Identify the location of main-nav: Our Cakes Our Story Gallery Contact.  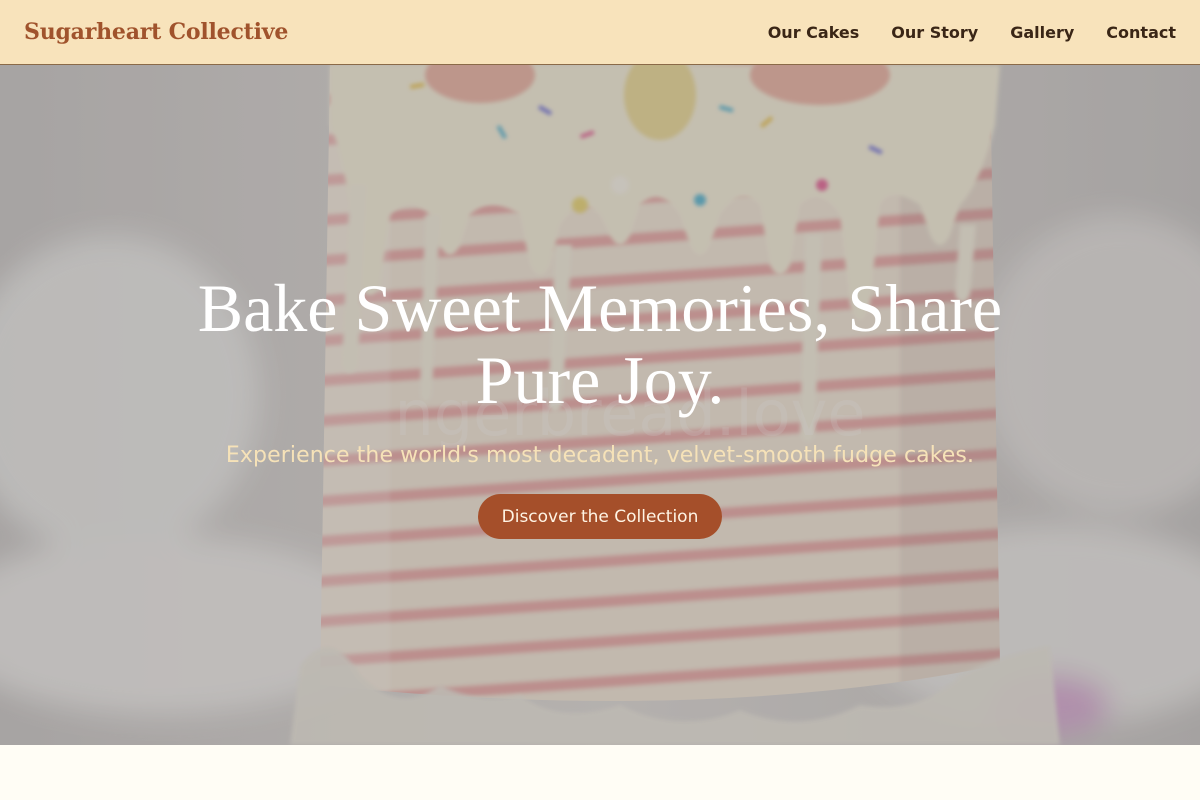
(972, 32).